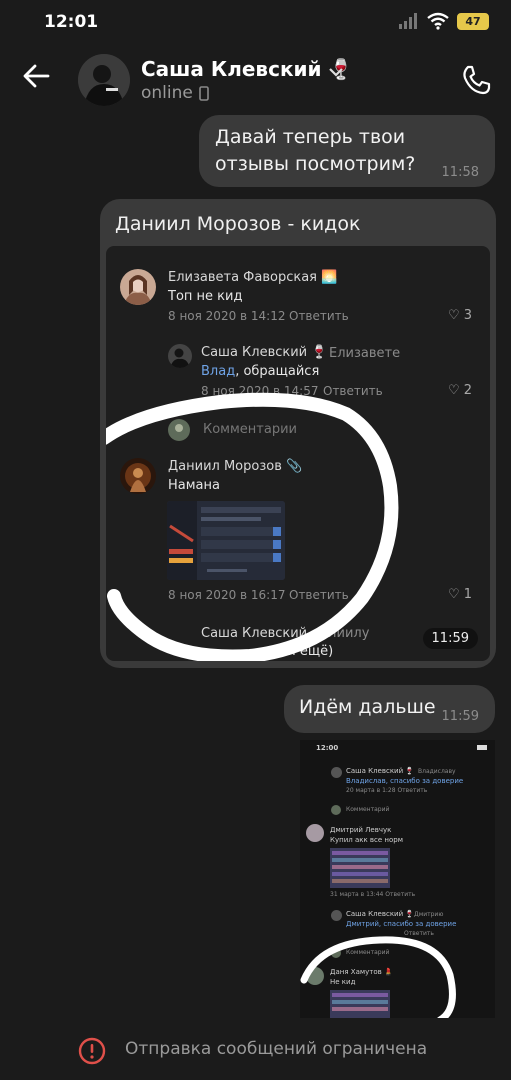 This screenshot has height=1080, width=511. What do you see at coordinates (367, 707) in the screenshot?
I see `message-text: Идём дальше` at bounding box center [367, 707].